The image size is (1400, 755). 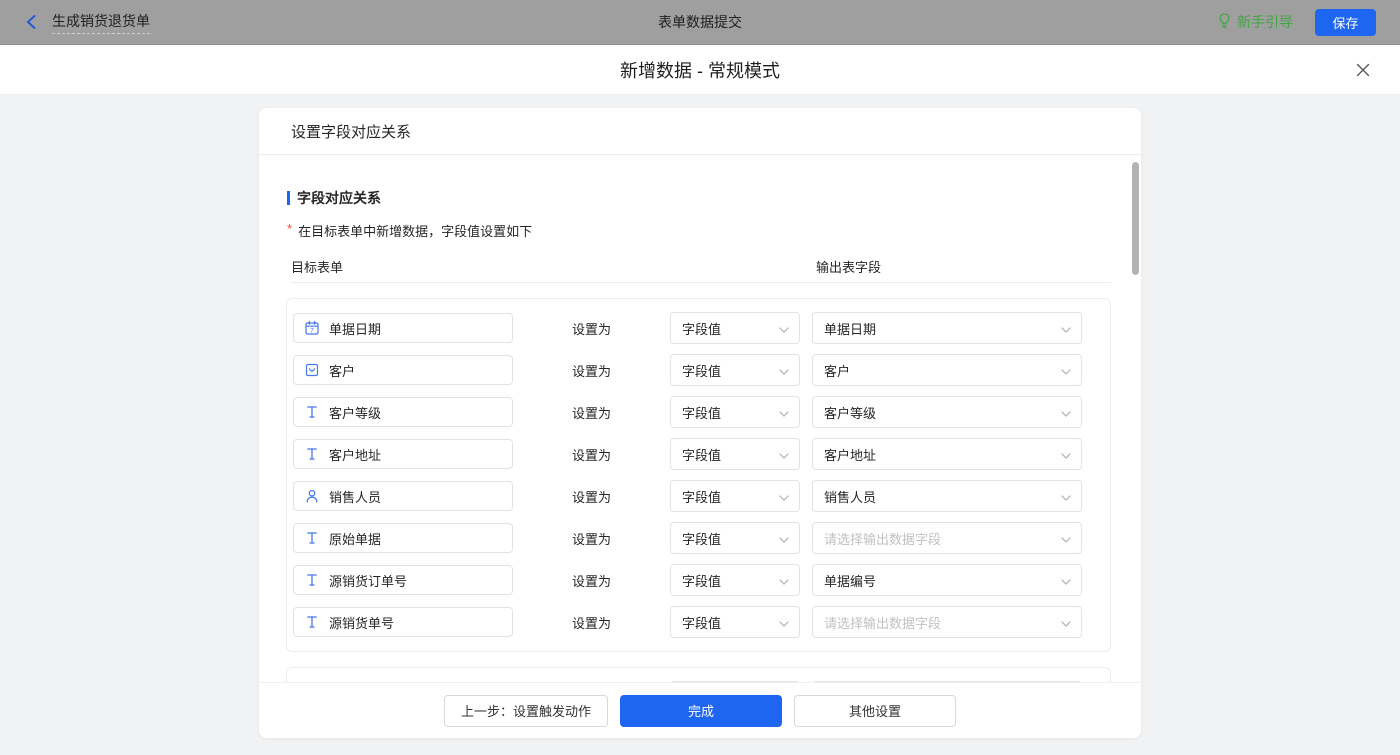 What do you see at coordinates (312, 496) in the screenshot?
I see `user-icon` at bounding box center [312, 496].